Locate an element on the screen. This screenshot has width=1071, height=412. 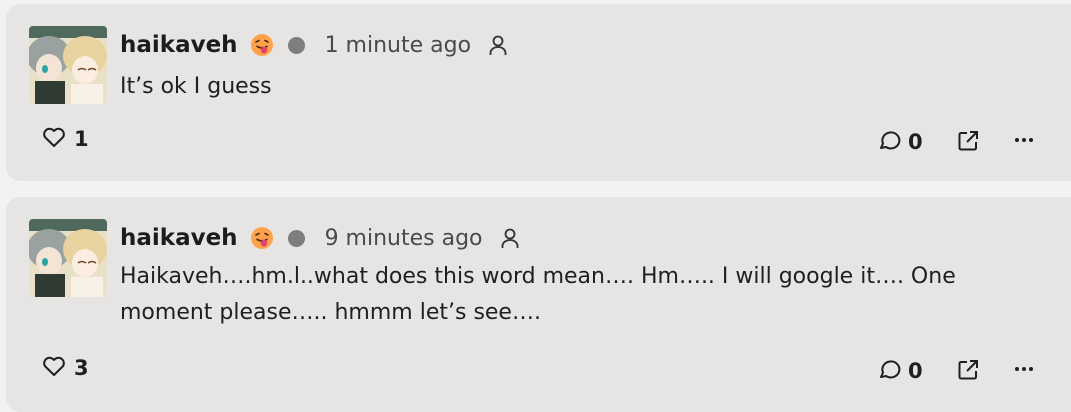
like-count: 3 is located at coordinates (81, 368).